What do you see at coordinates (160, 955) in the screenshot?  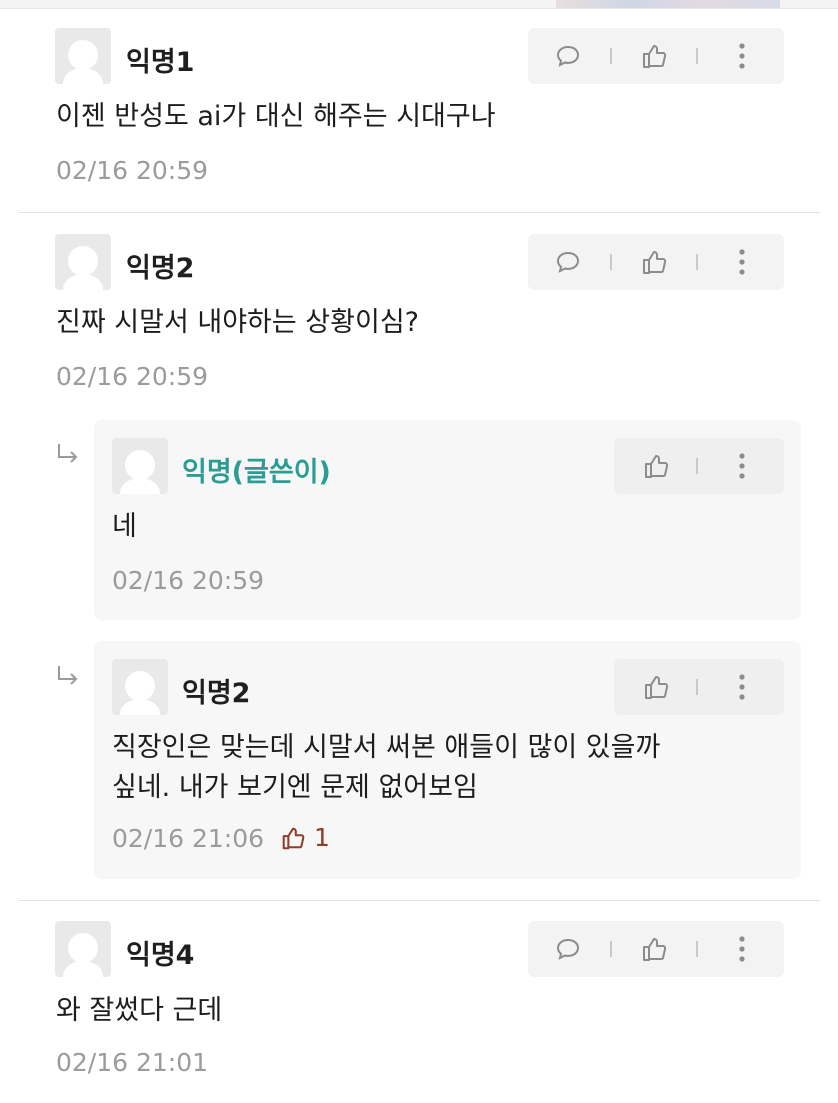 I see `comment-author: 익명4` at bounding box center [160, 955].